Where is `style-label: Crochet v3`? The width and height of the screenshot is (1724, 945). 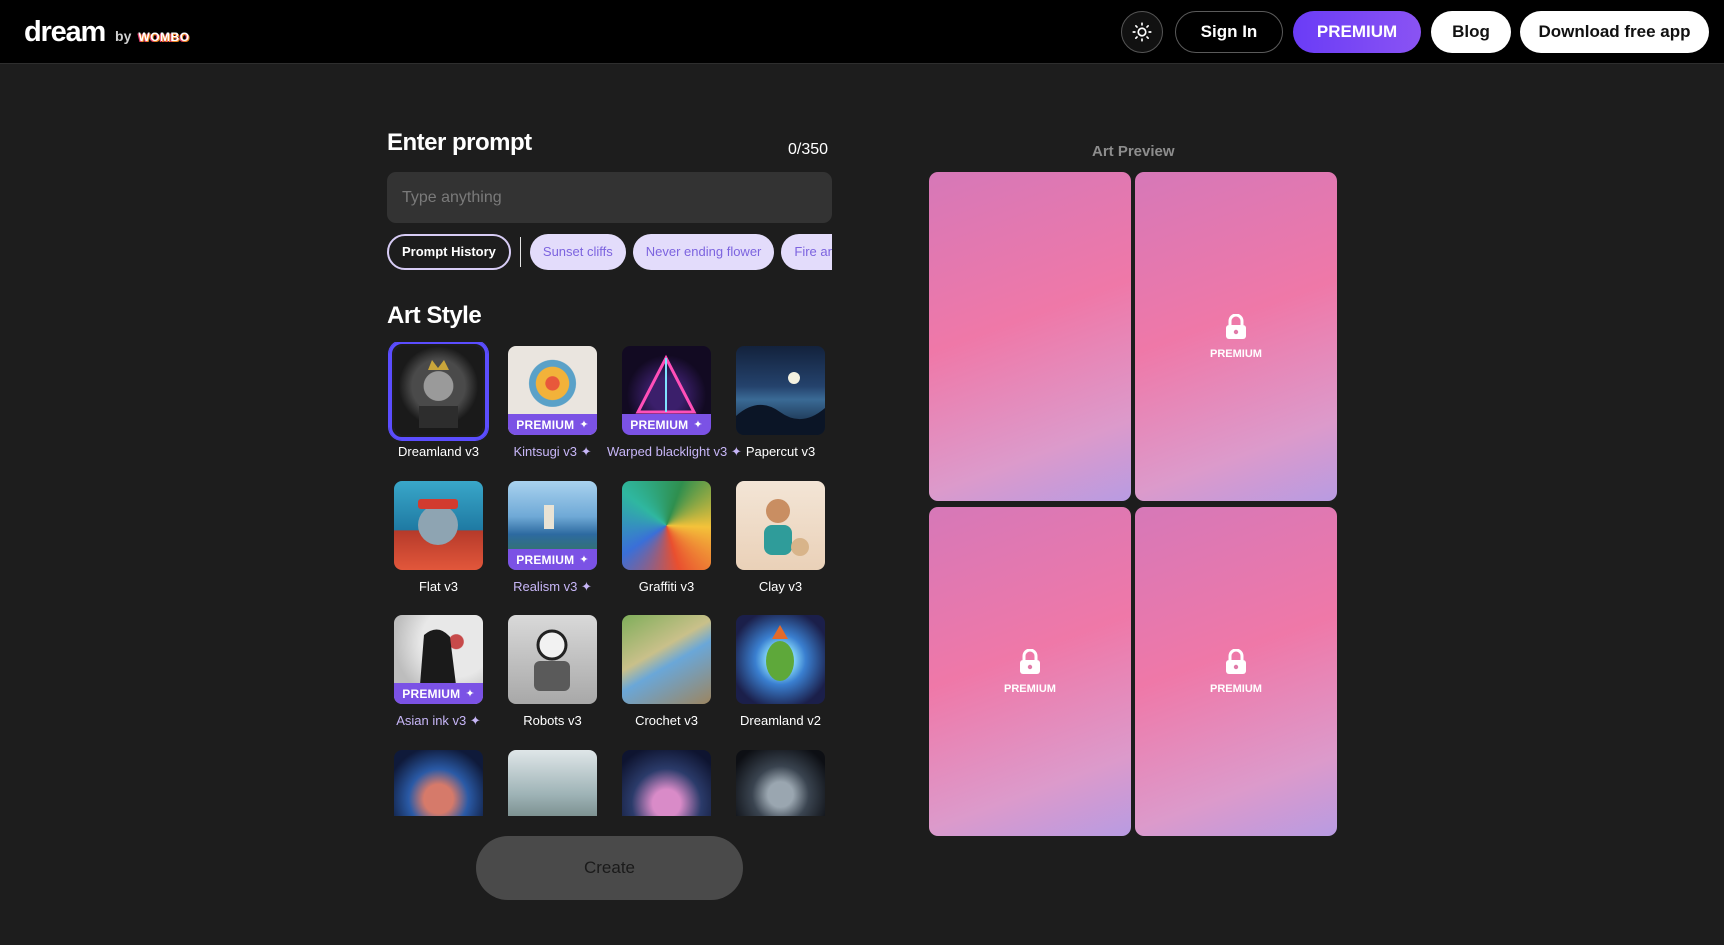
style-label: Crochet v3 is located at coordinates (666, 720).